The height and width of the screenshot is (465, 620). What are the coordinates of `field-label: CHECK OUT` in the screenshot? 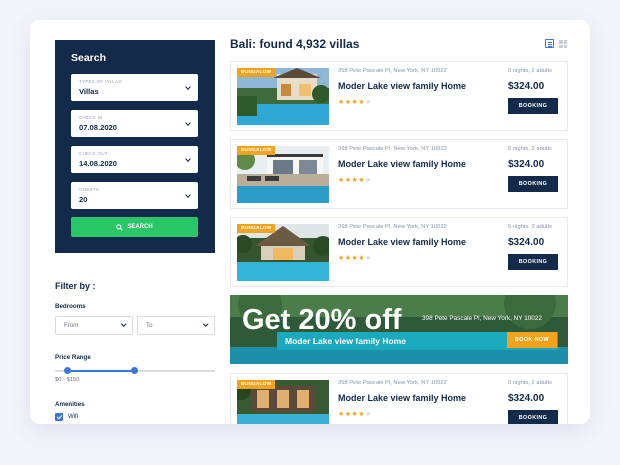 It's located at (93, 153).